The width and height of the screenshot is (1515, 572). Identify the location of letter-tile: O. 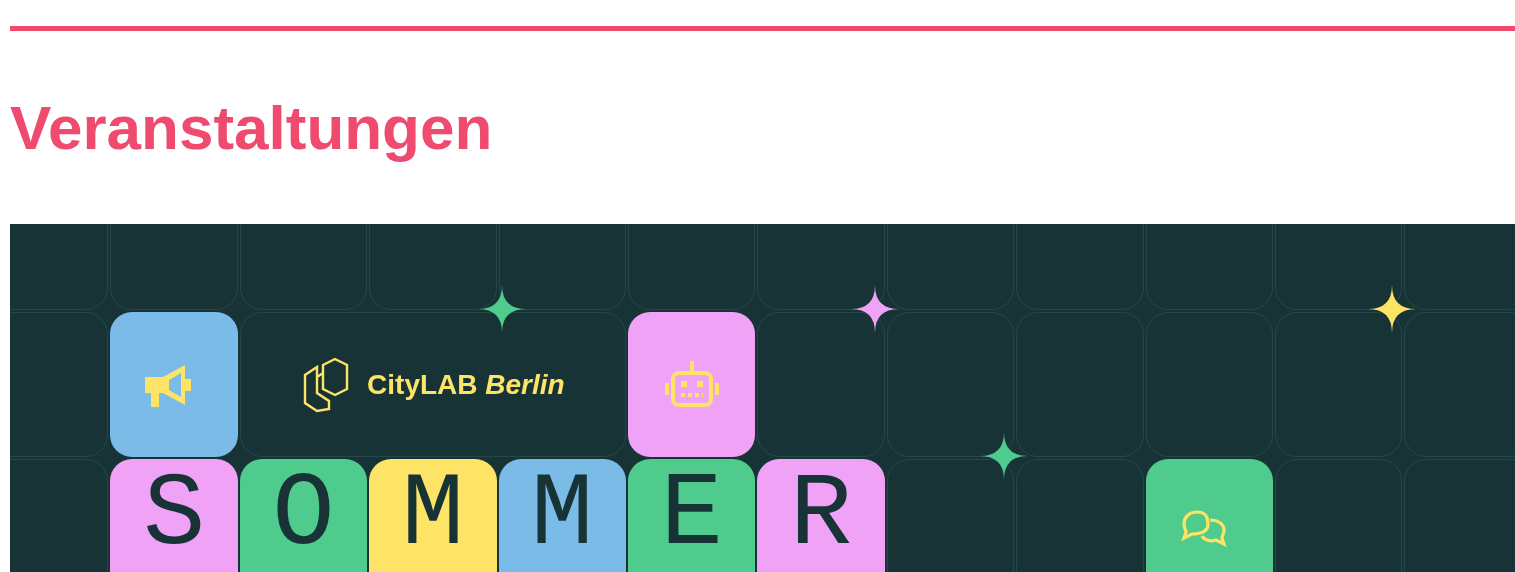
(303, 515).